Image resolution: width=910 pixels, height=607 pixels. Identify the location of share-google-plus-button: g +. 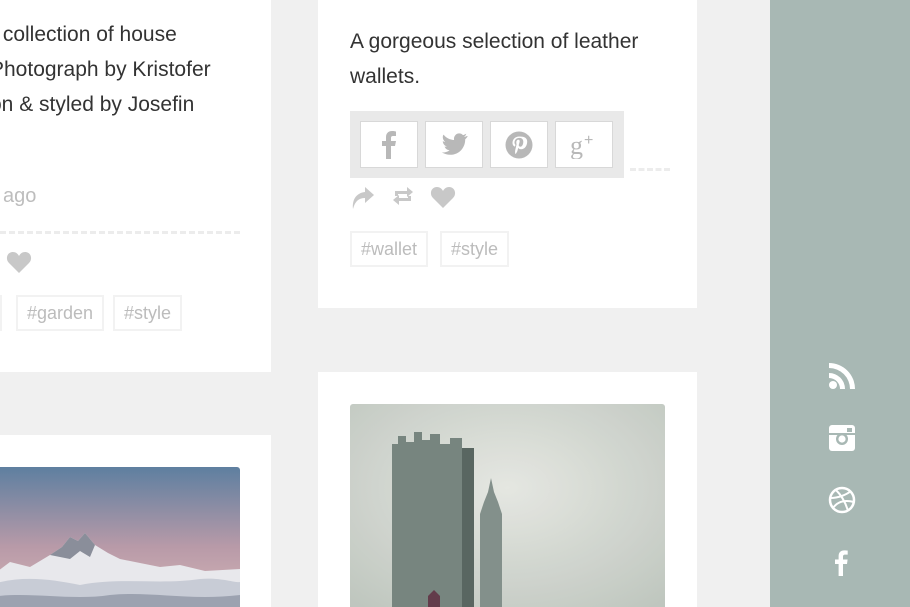
(584, 144).